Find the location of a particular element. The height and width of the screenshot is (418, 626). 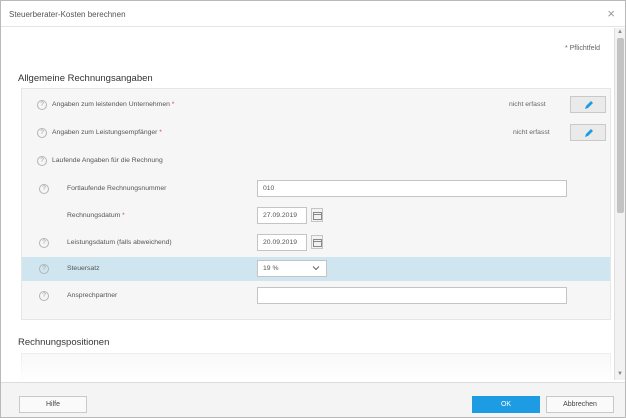

row-invoice-number: ? Fortlaufende Rechnungsnummer 010 is located at coordinates (316, 189).